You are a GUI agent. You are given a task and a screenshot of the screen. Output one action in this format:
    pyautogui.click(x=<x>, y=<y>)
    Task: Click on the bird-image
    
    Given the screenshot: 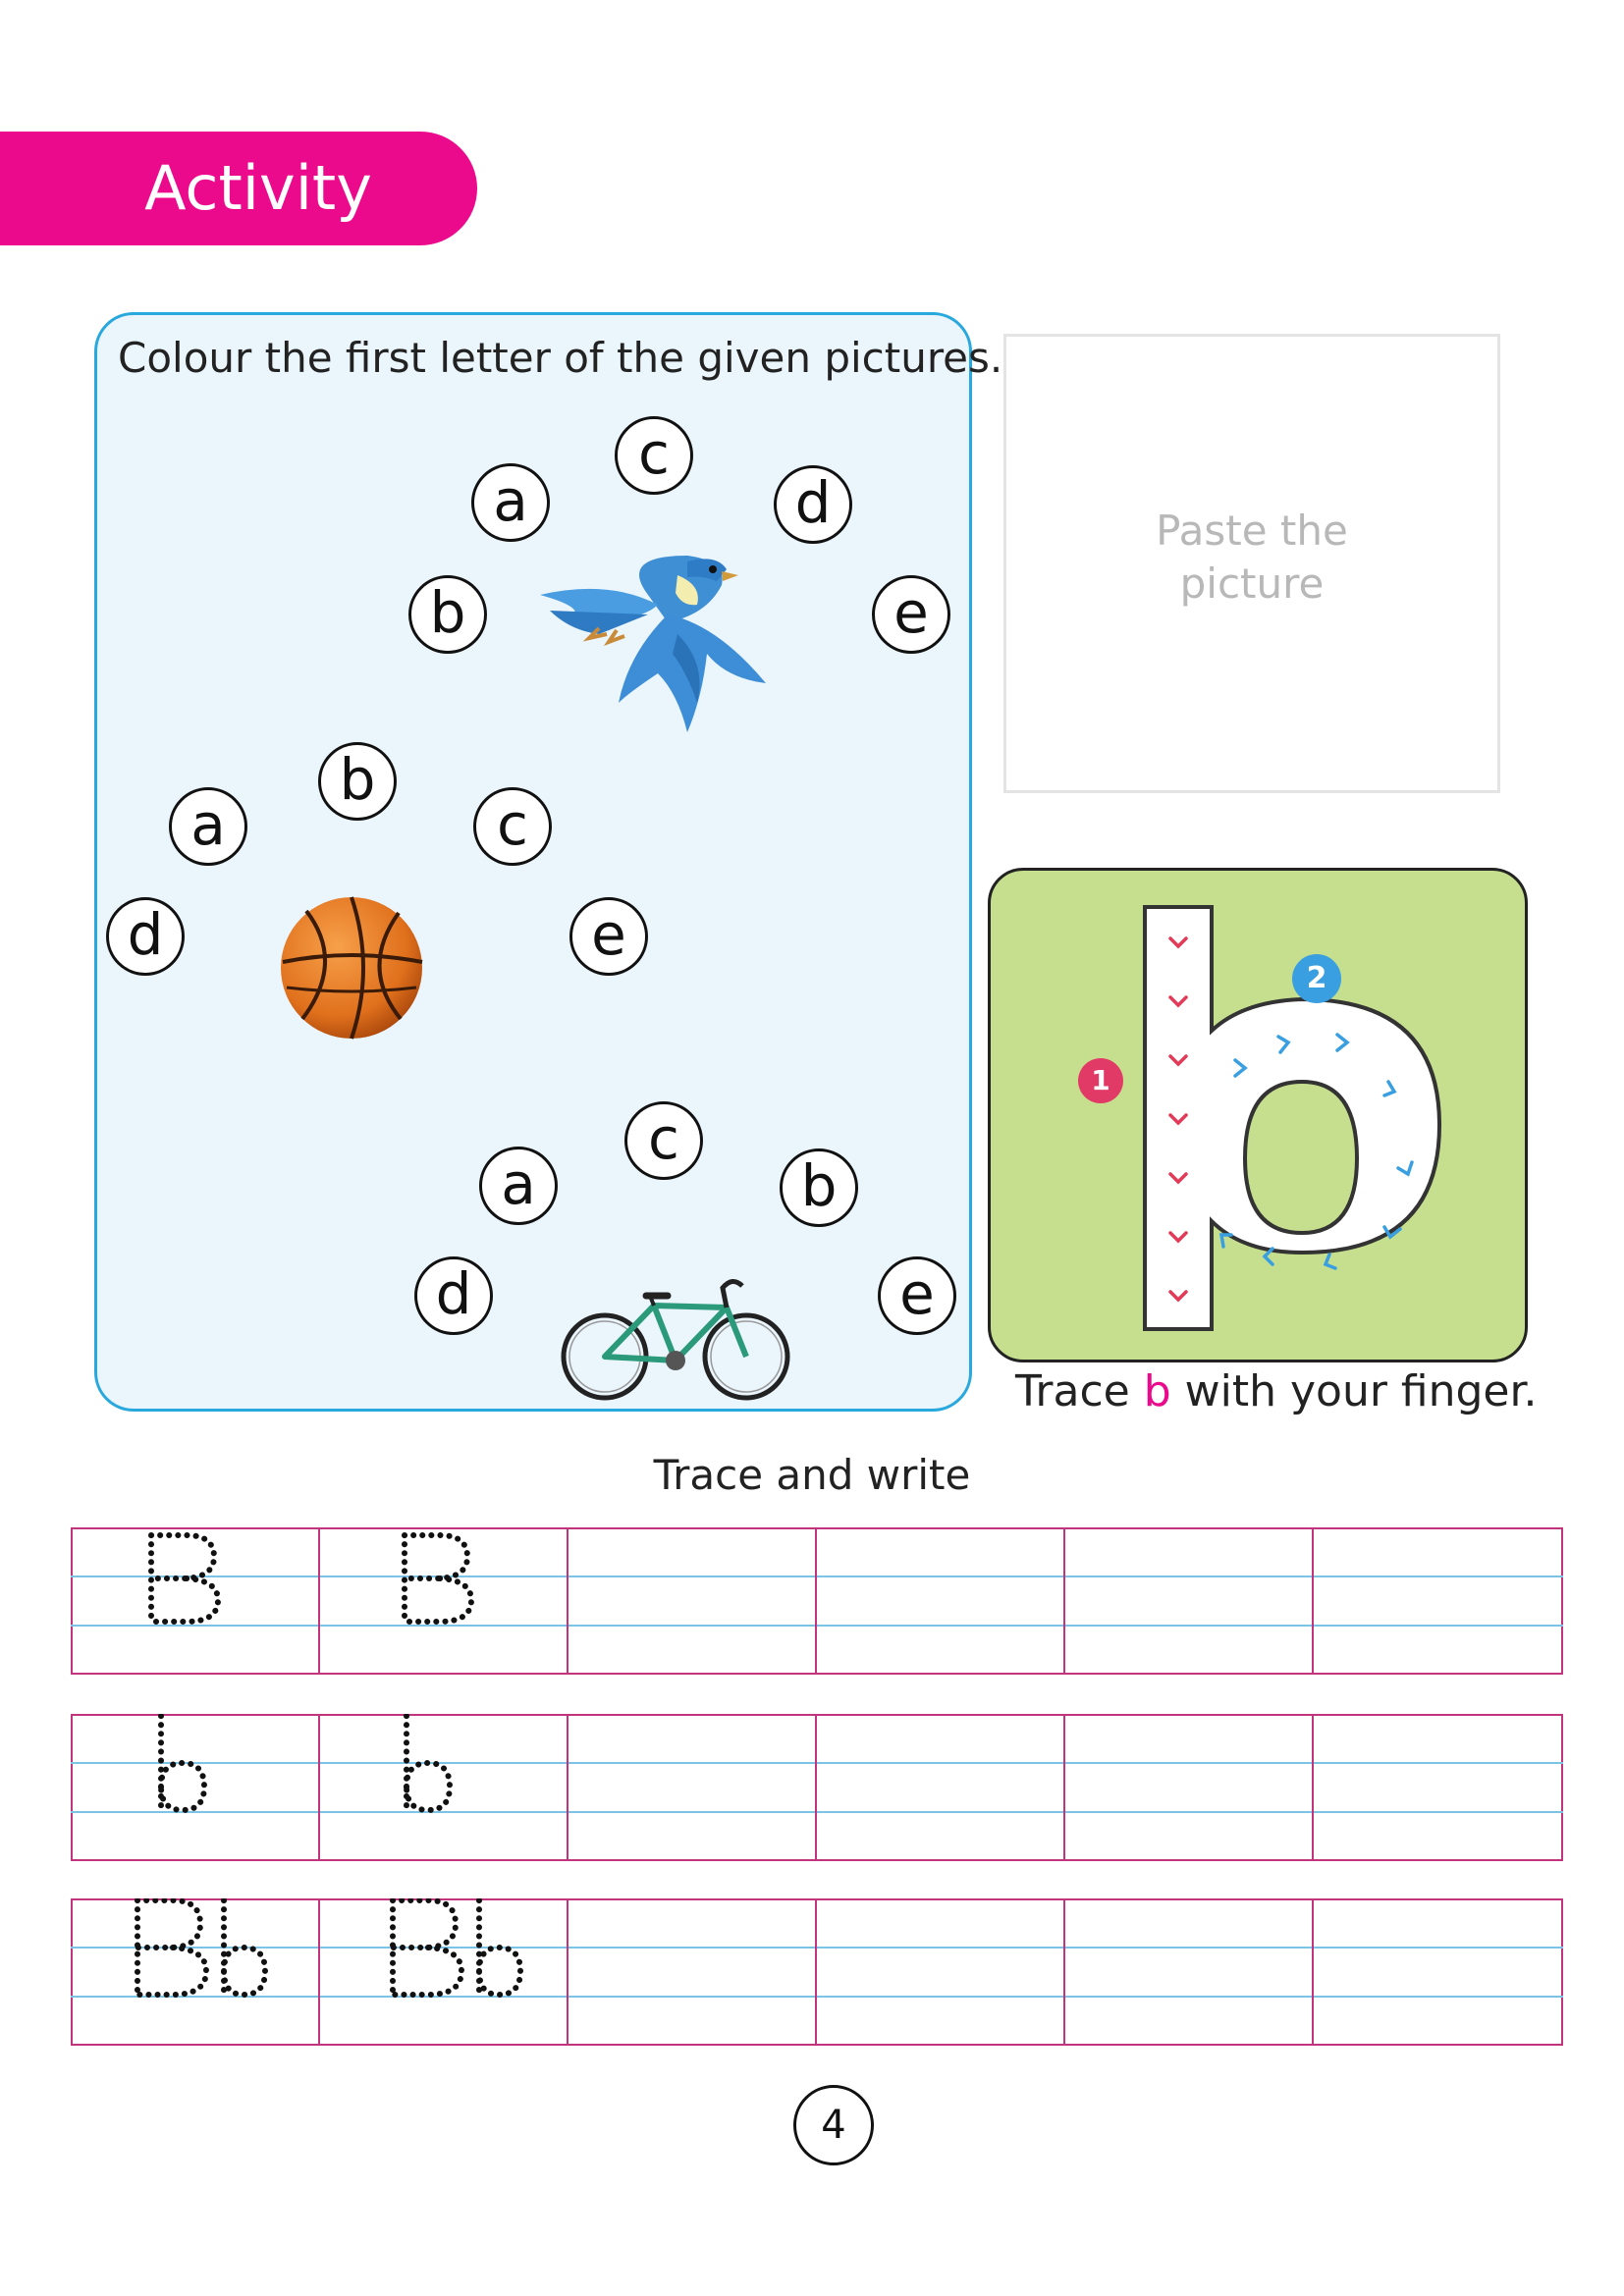 What is the action you would take?
    pyautogui.click(x=653, y=644)
    